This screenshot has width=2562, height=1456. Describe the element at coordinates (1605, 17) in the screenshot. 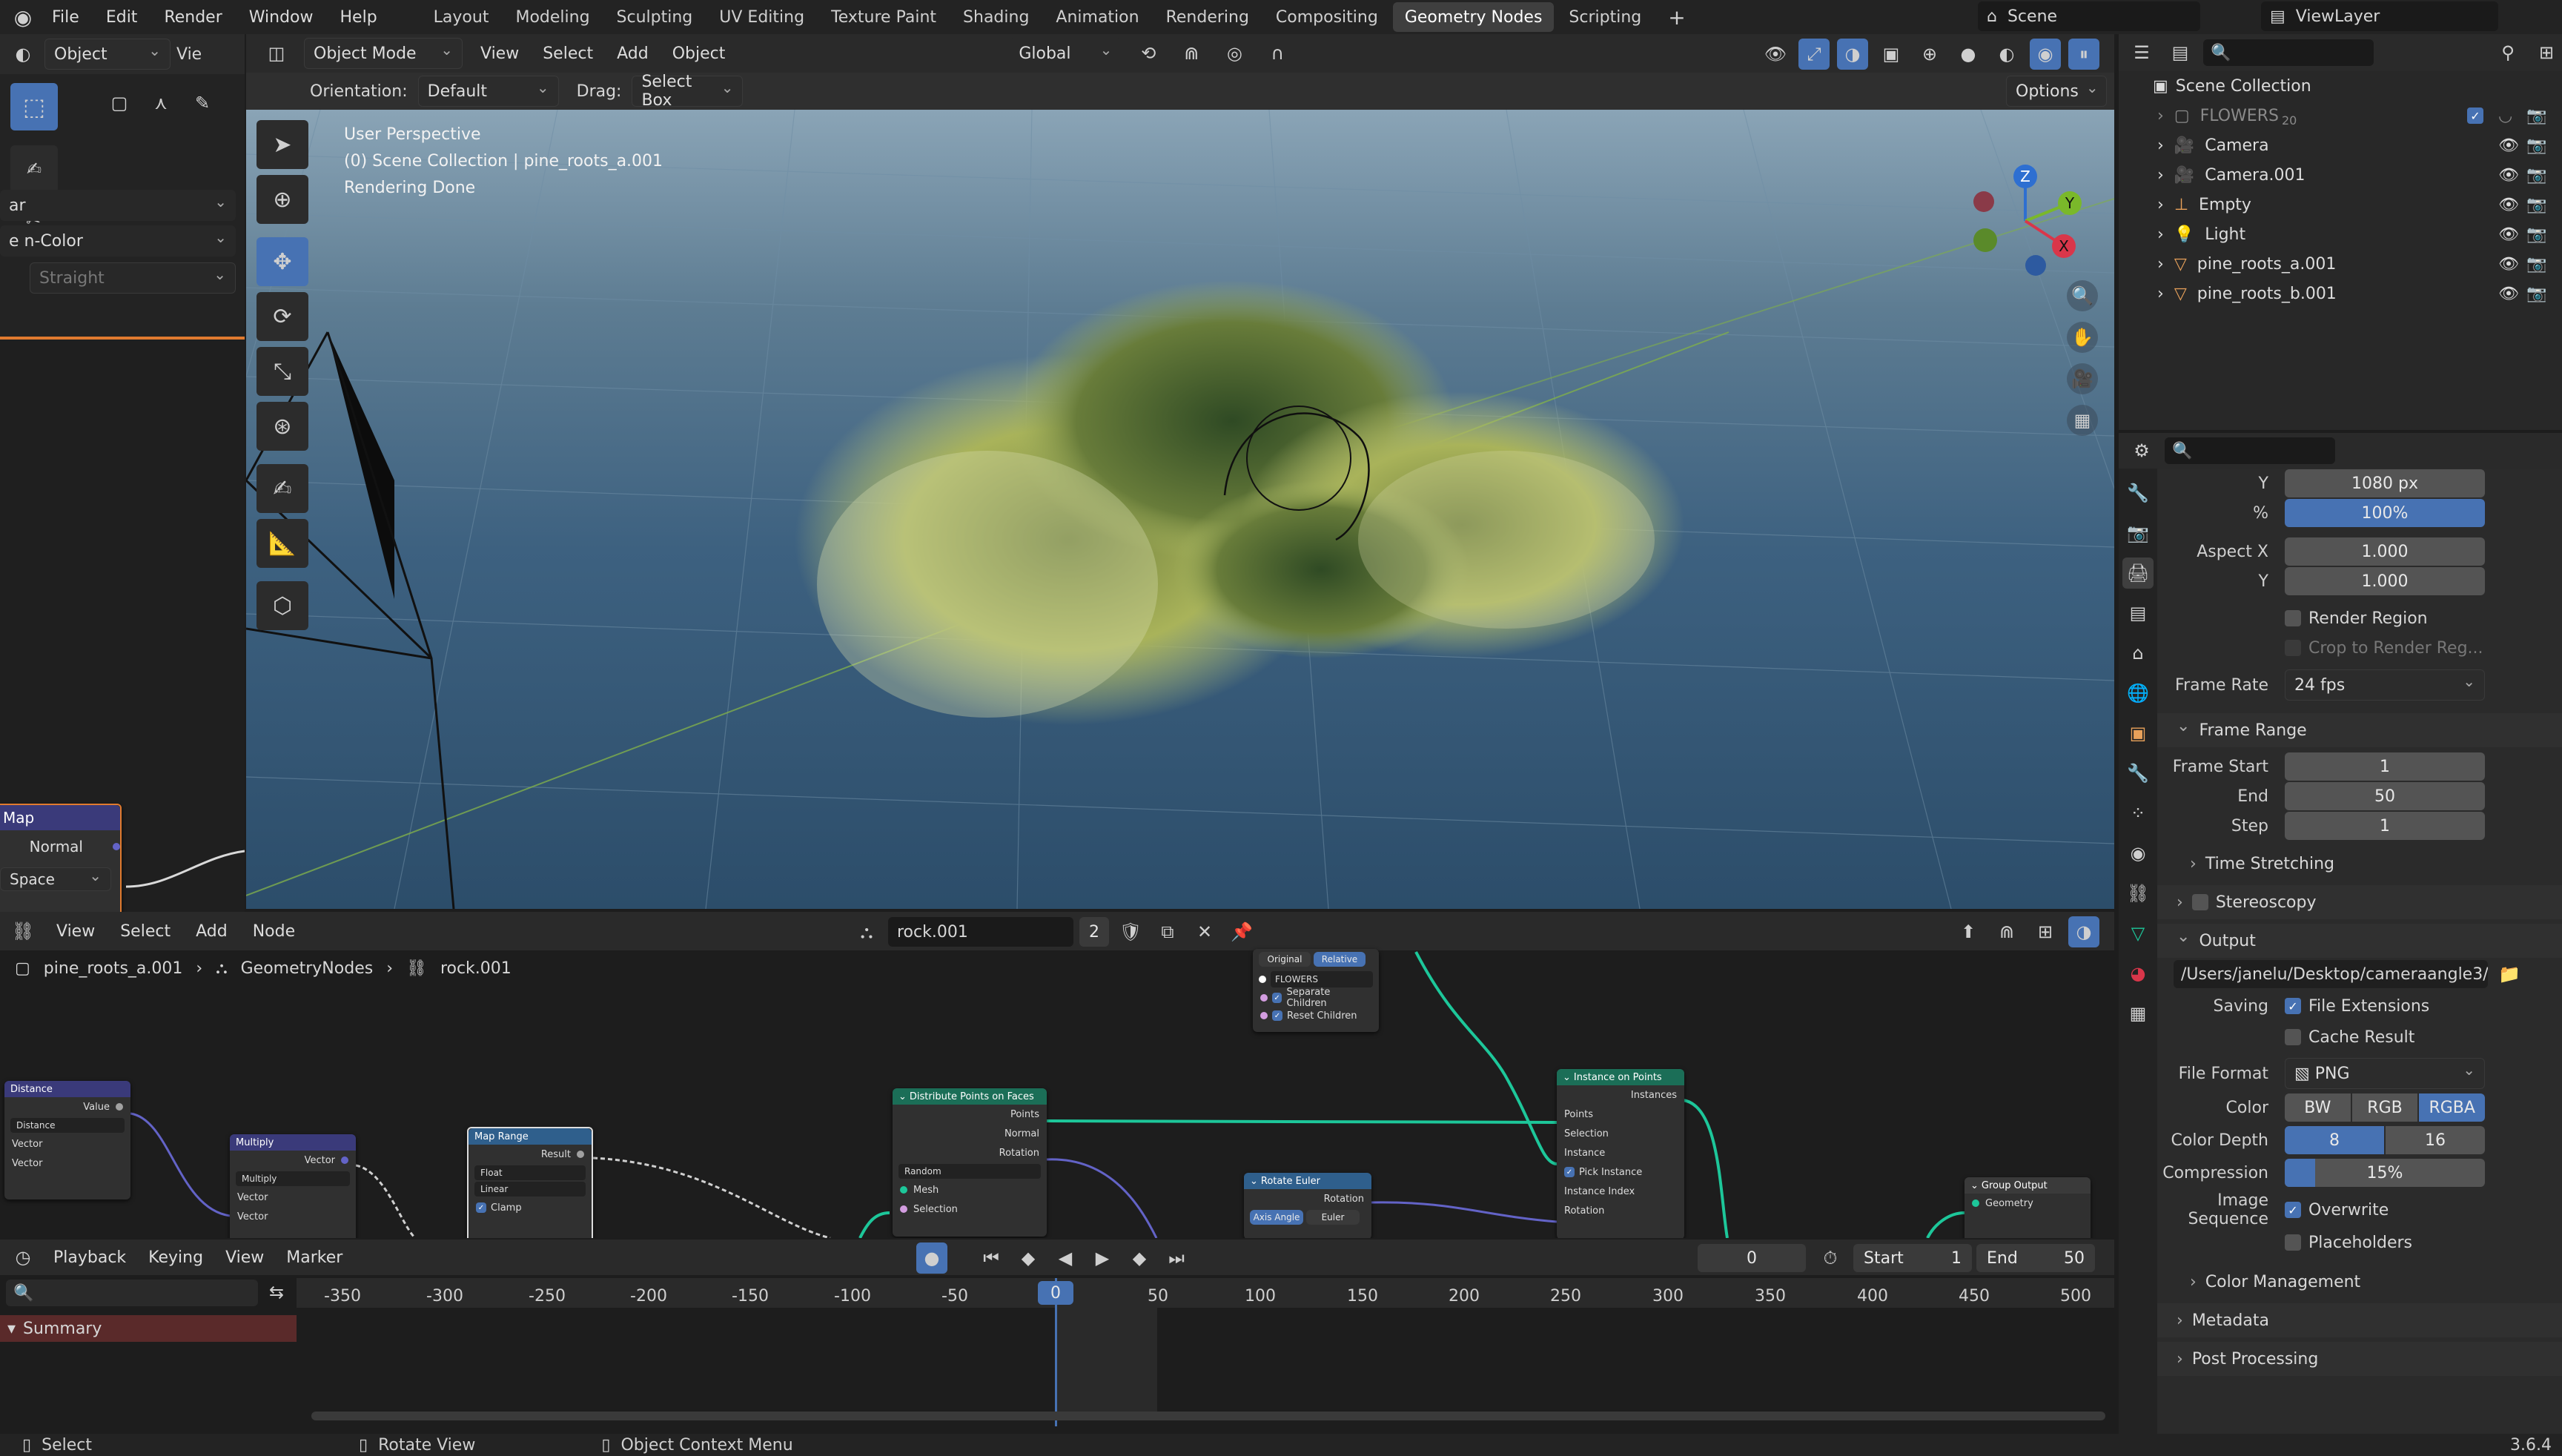

I see `tab-scripting: Scripting` at that location.